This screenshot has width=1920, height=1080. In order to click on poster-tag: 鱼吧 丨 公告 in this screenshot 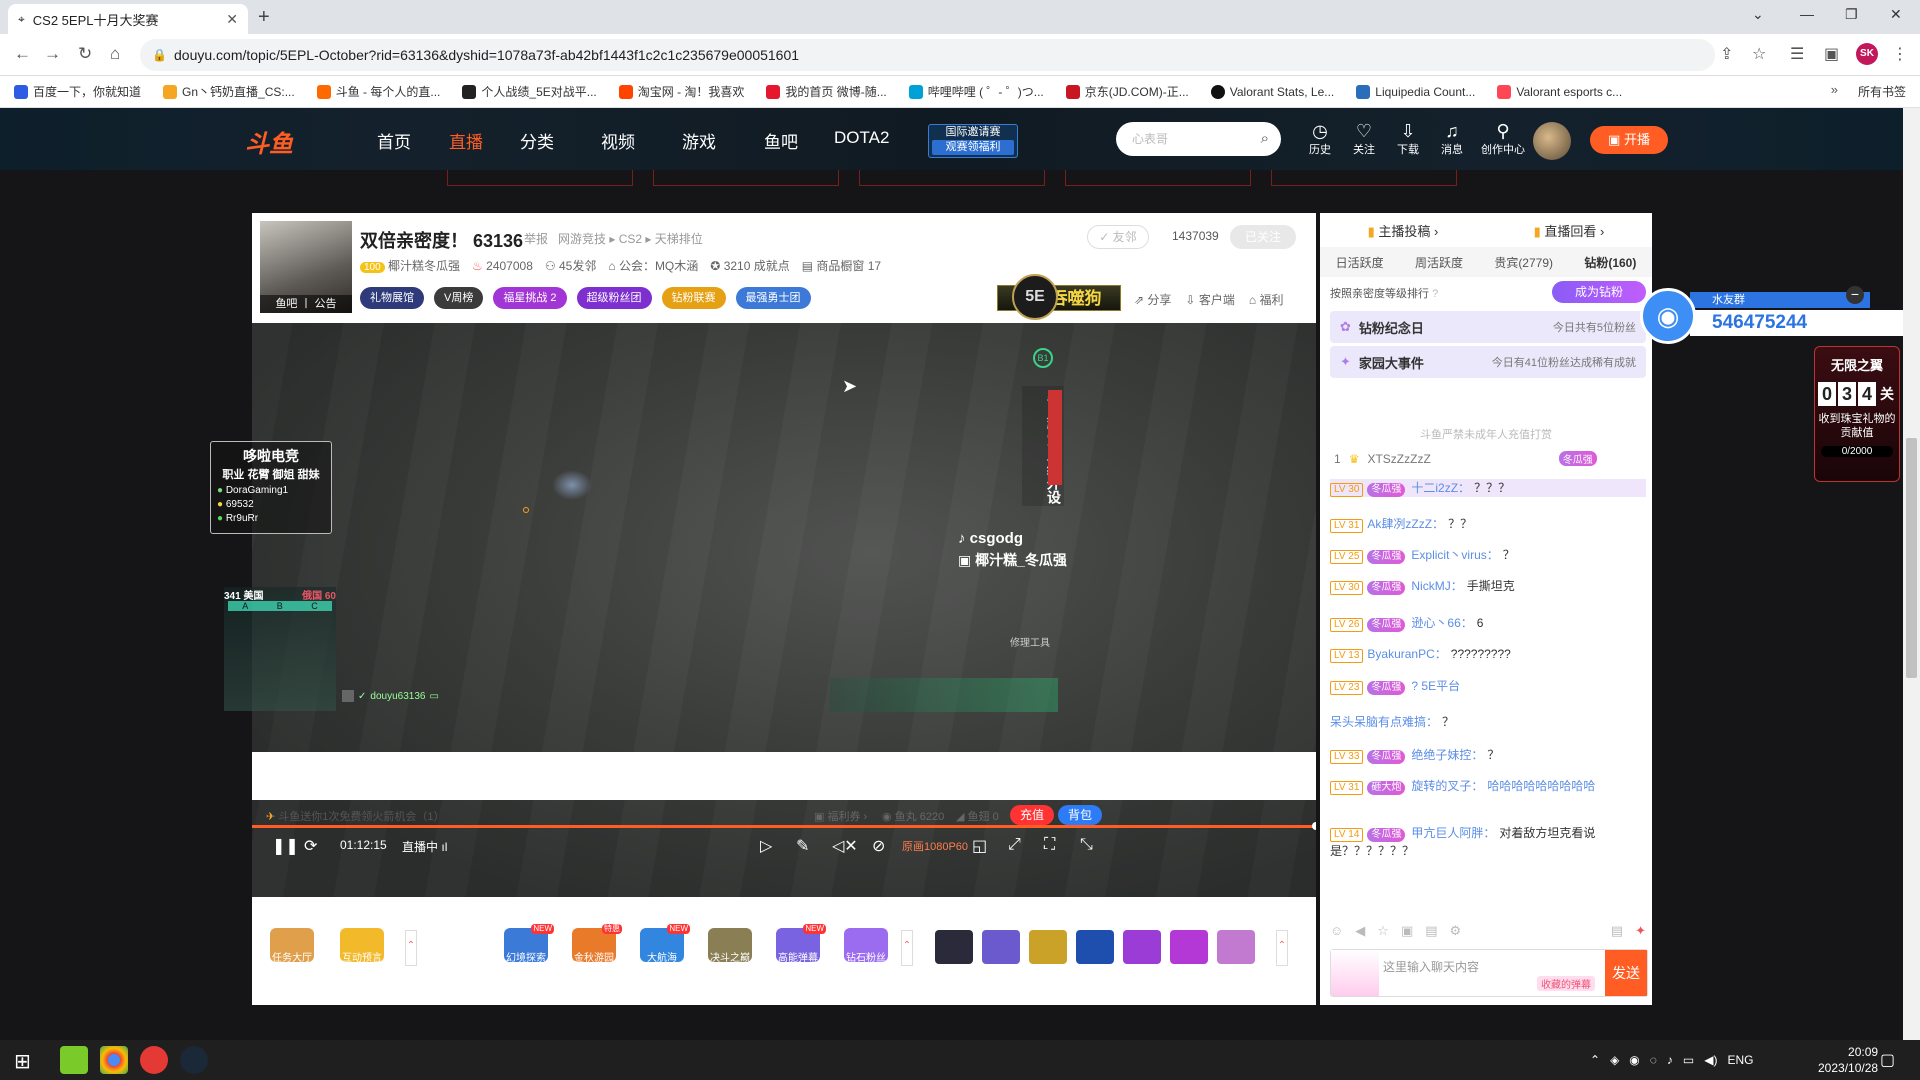, I will do `click(306, 304)`.